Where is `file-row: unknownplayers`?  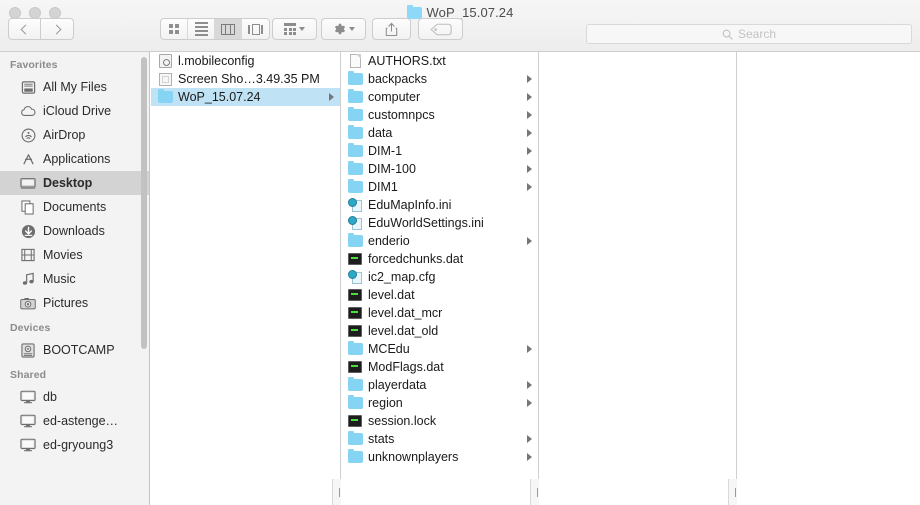 file-row: unknownplayers is located at coordinates (439, 457).